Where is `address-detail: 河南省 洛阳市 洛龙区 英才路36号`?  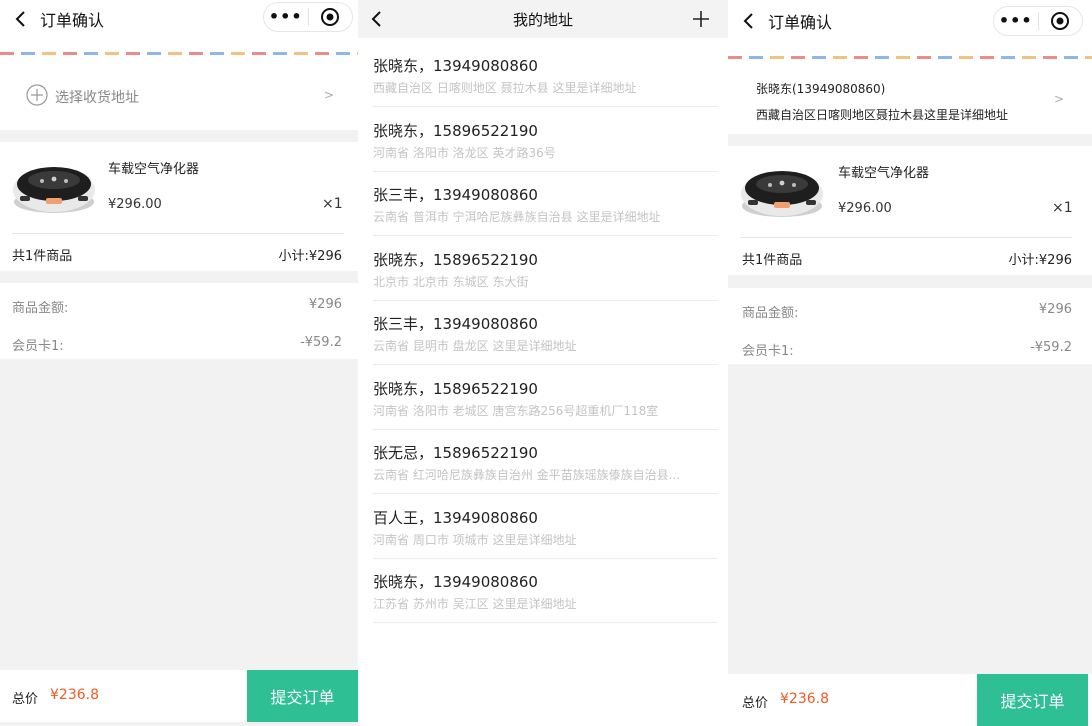
address-detail: 河南省 洛阳市 洛龙区 英才路36号 is located at coordinates (464, 152).